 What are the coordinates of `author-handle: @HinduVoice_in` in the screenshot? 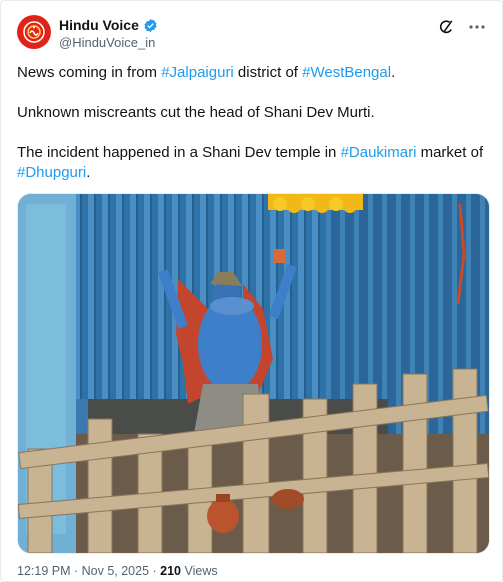 It's located at (108, 42).